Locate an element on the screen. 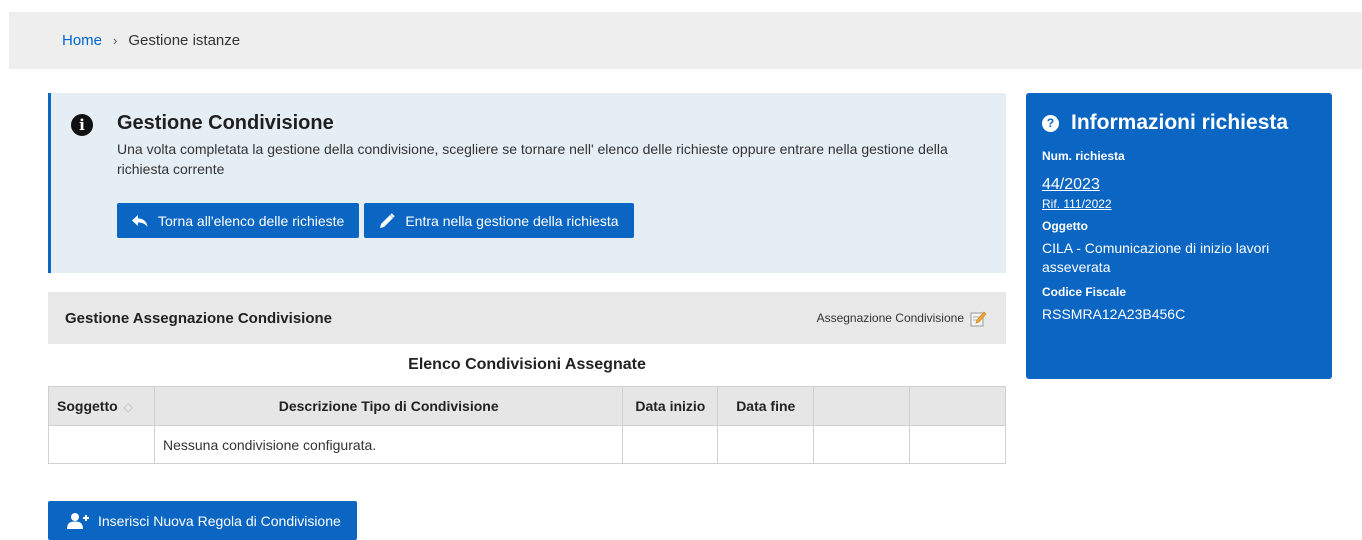  add-user-icon is located at coordinates (78, 520).